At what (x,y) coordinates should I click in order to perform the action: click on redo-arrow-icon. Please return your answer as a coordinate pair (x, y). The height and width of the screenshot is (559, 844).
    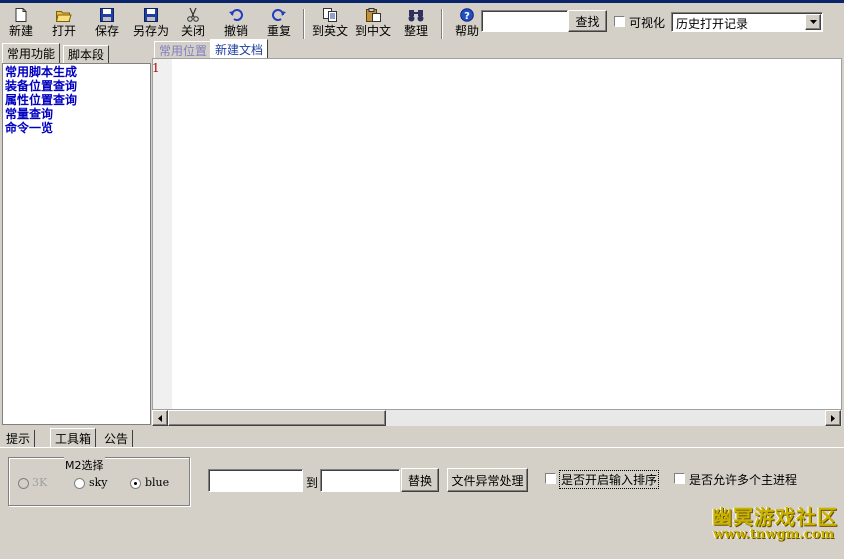
    Looking at the image, I should click on (279, 15).